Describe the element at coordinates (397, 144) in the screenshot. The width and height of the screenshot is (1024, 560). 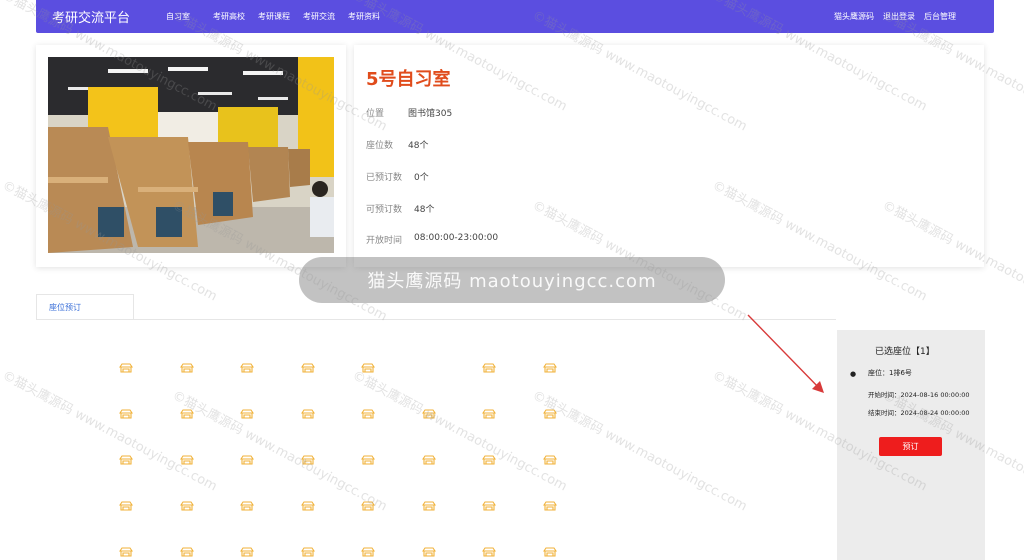
I see `info-row-seat-count: 座位数 48个` at that location.